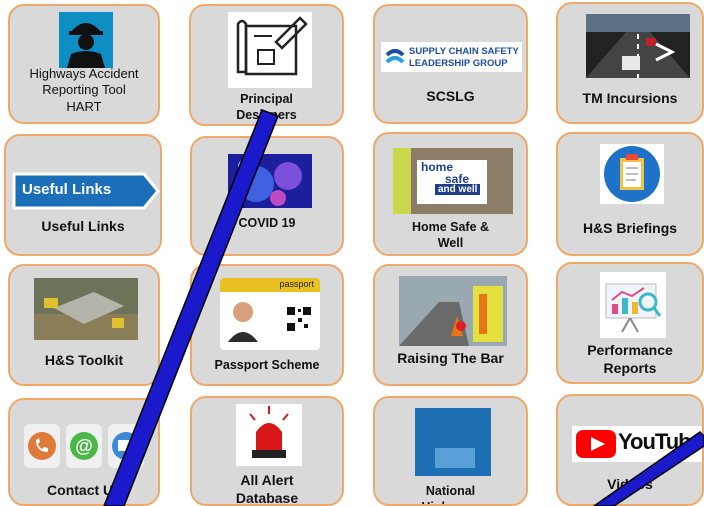  What do you see at coordinates (83, 226) in the screenshot?
I see `tile-label: Useful Links` at bounding box center [83, 226].